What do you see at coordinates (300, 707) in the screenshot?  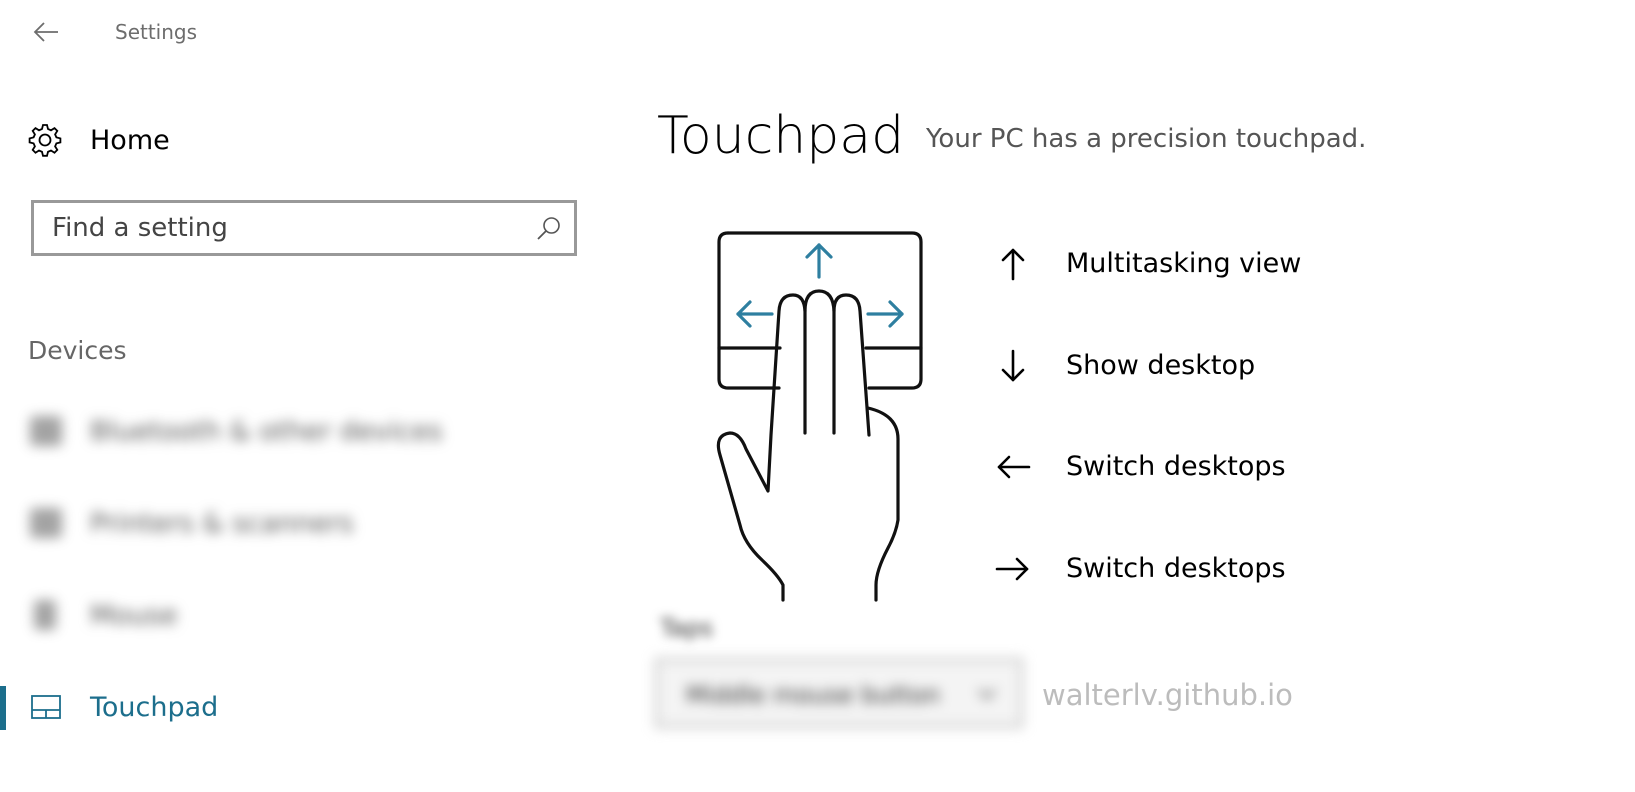 I see `sidebar-item-touchpad: Touchpad` at bounding box center [300, 707].